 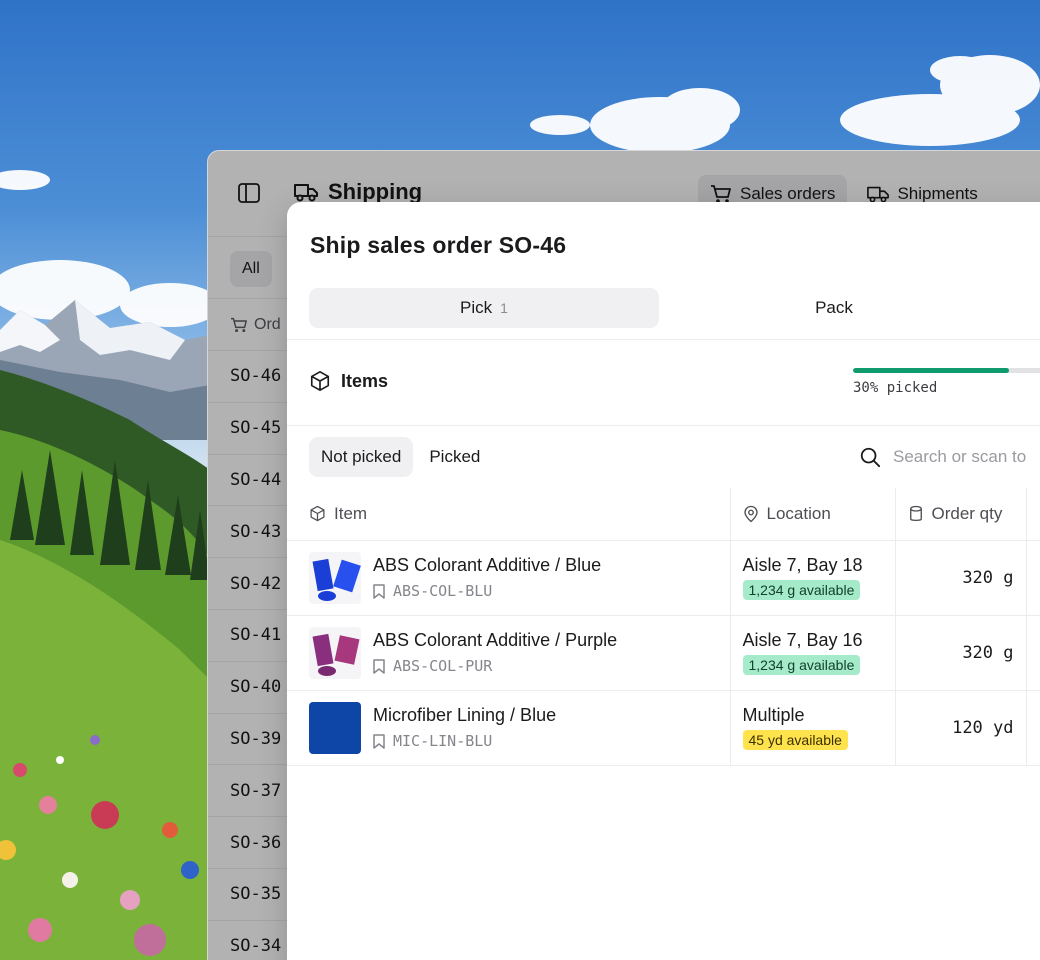 I want to click on tab-not-picked: Not picked, so click(x=361, y=457).